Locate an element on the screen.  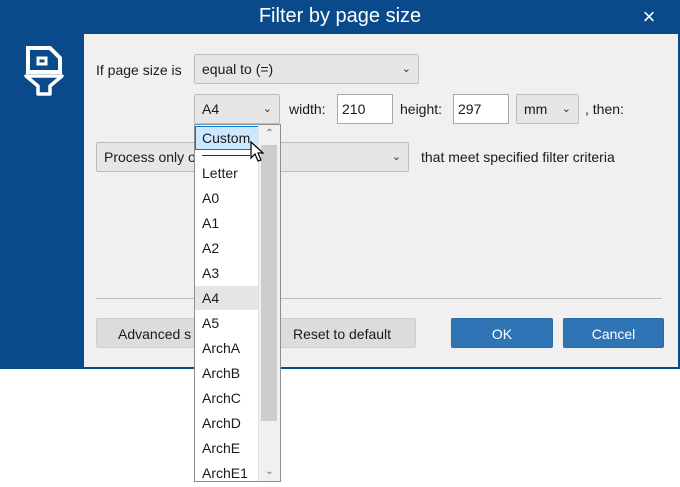
height-input: 297 is located at coordinates (481, 109).